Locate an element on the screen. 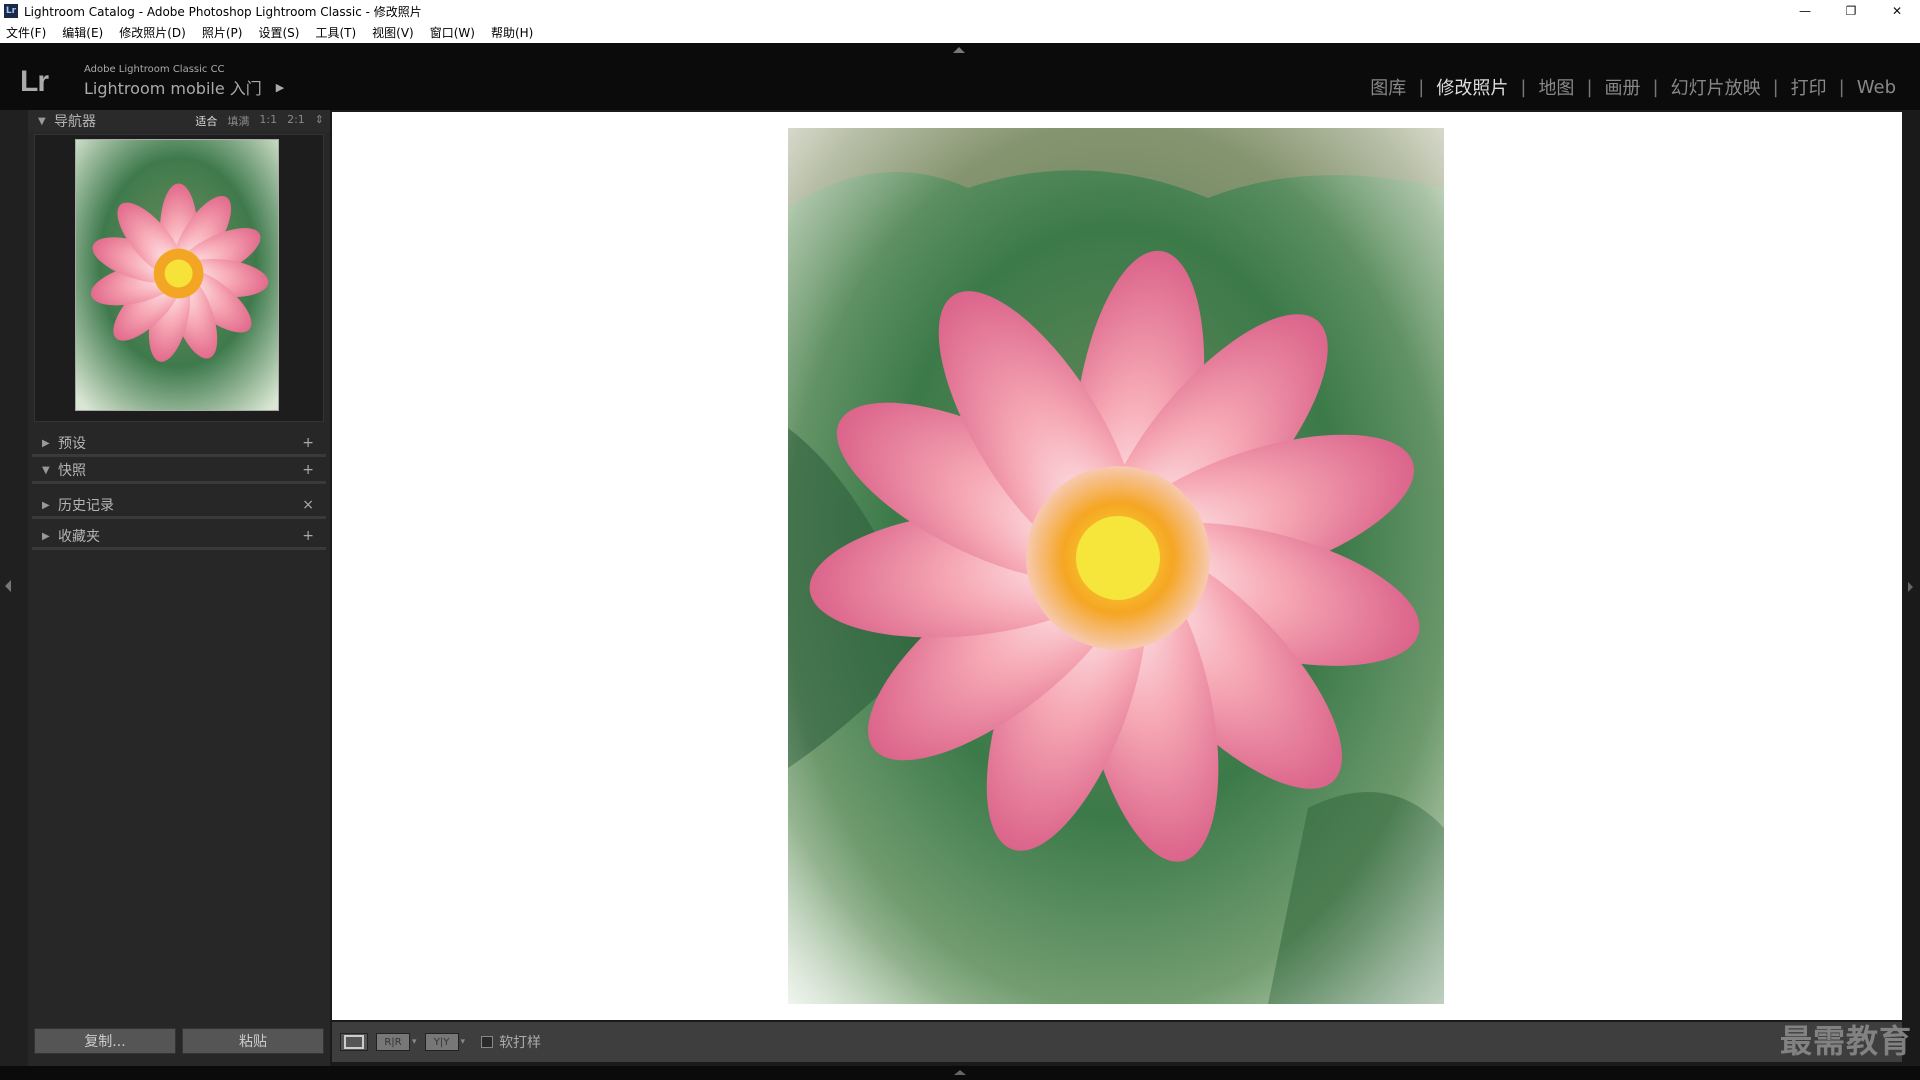 The height and width of the screenshot is (1080, 1920). menu-tools: 工具(T) is located at coordinates (335, 32).